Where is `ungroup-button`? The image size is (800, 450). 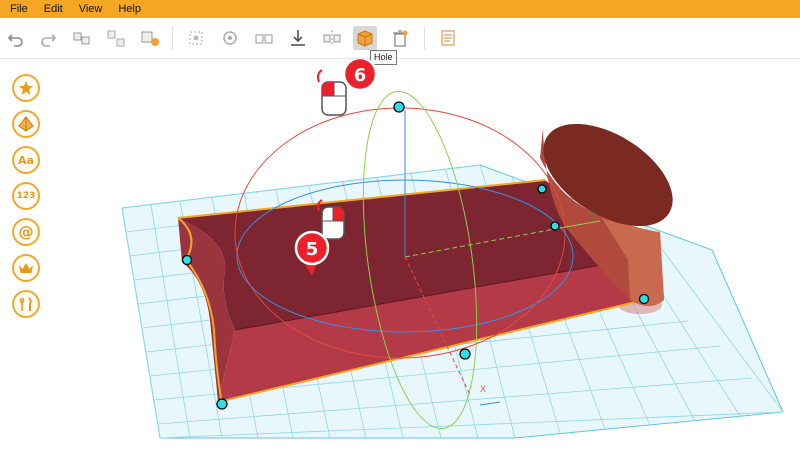
ungroup-button is located at coordinates (116, 38).